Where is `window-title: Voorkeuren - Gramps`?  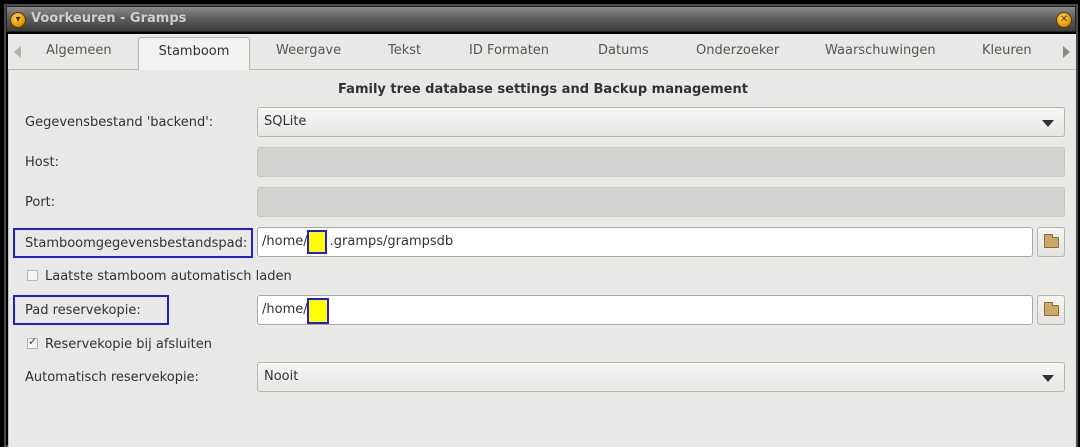 window-title: Voorkeuren - Gramps is located at coordinates (109, 18).